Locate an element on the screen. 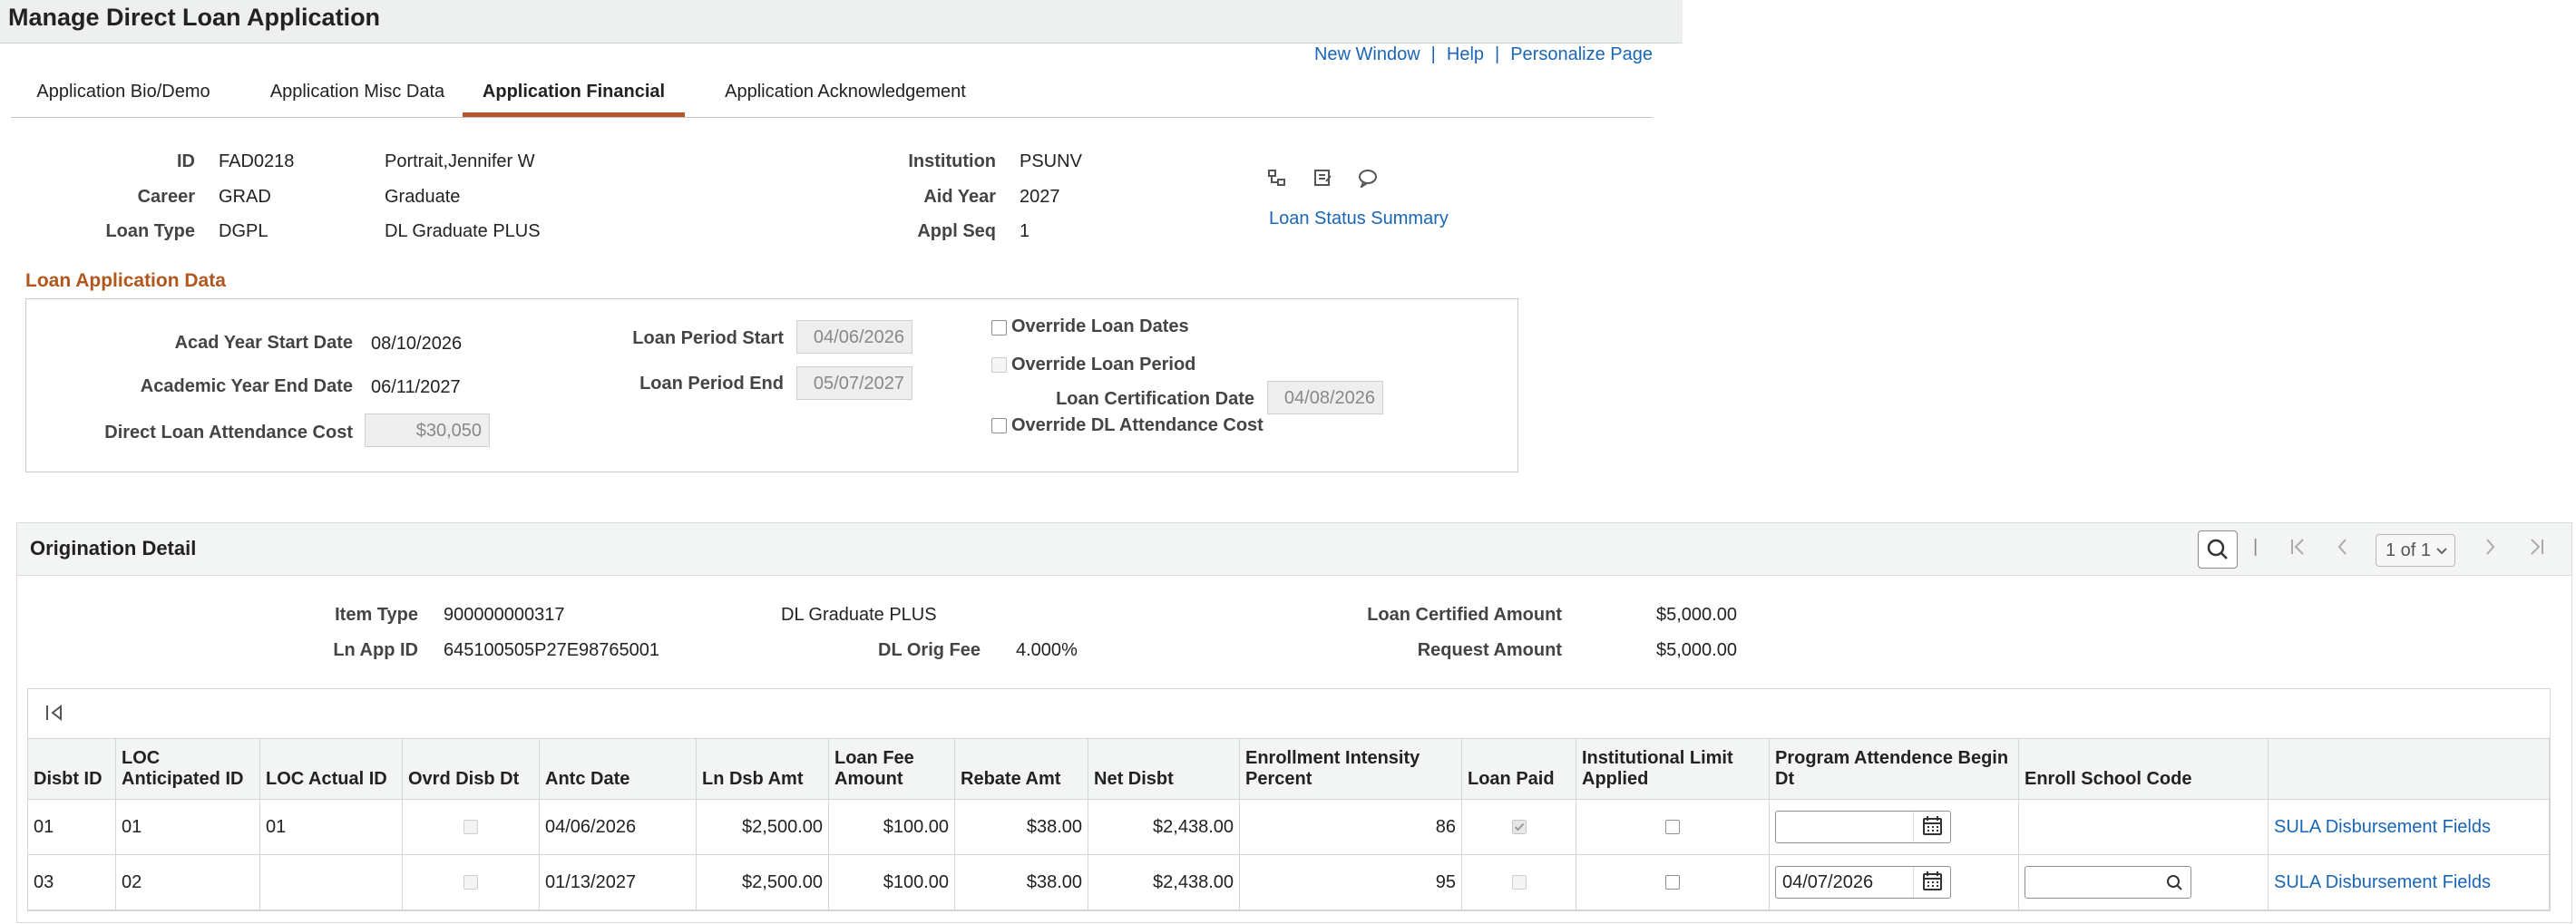  tree-icon is located at coordinates (1277, 180).